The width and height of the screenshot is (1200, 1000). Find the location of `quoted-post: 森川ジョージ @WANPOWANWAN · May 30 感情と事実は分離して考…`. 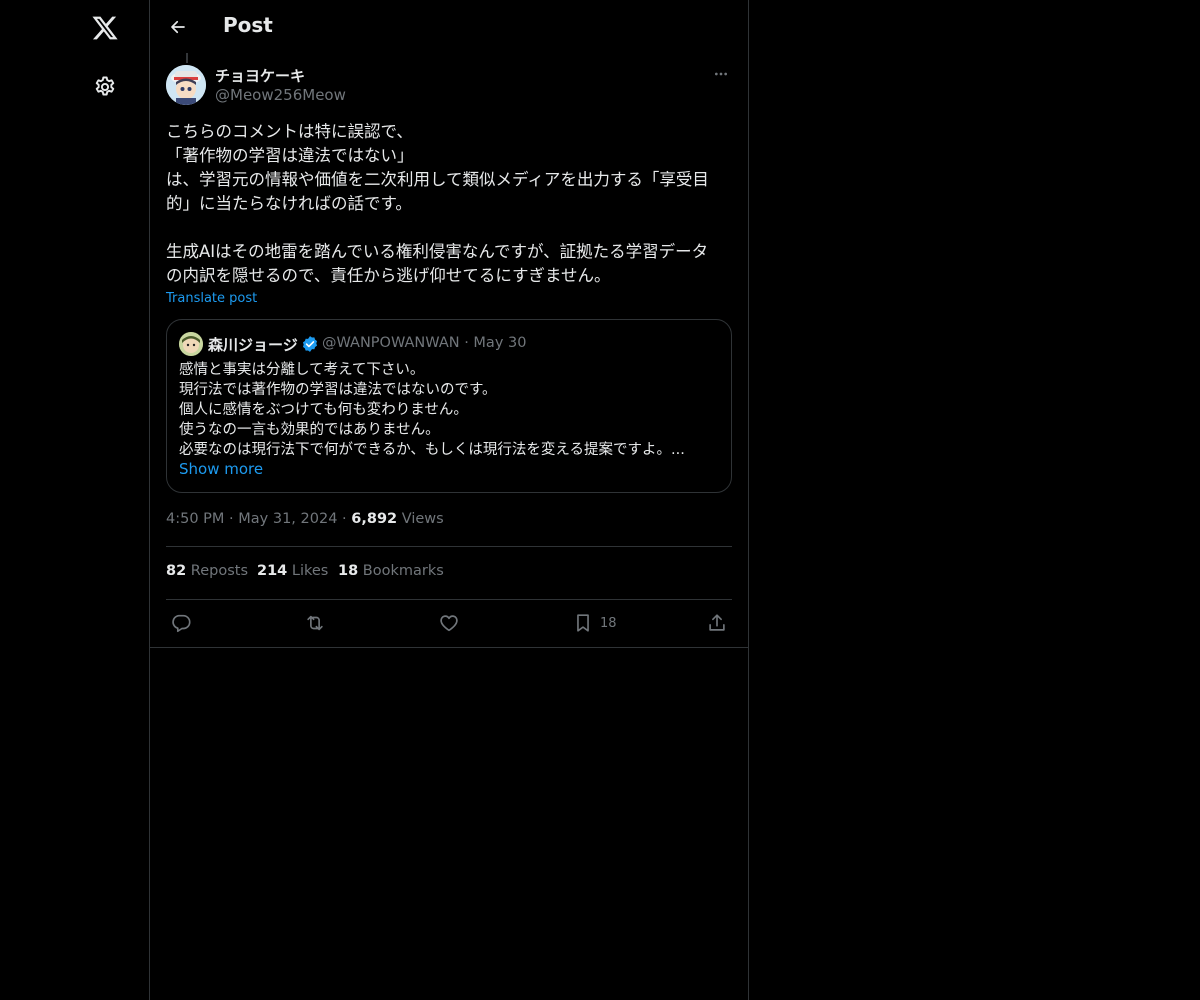

quoted-post: 森川ジョージ @WANPOWANWAN · May 30 感情と事実は分離して考… is located at coordinates (449, 406).